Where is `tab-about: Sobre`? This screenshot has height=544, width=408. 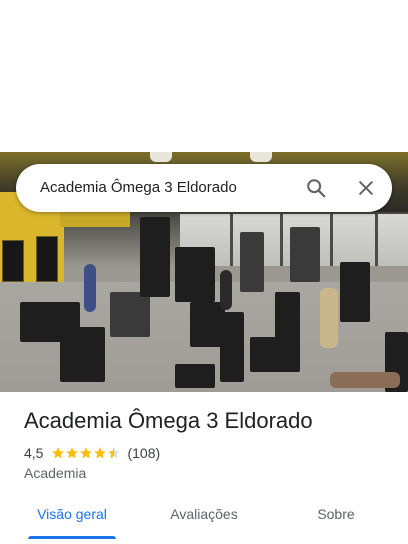
tab-about: Sobre is located at coordinates (336, 514).